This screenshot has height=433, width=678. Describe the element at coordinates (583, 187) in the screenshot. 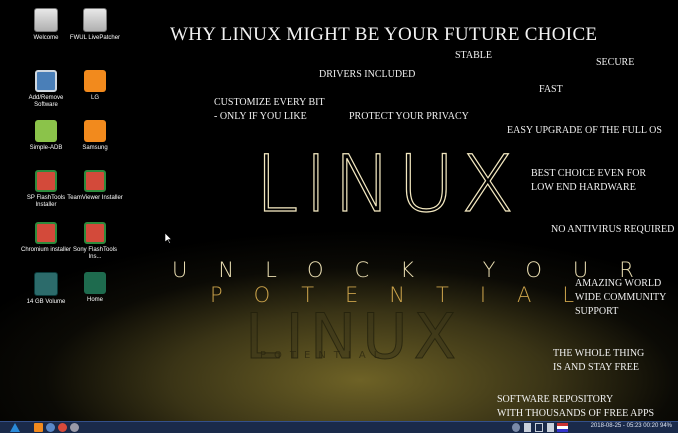

I see `feature-lowend-line2: LOW END HARDWARE` at that location.